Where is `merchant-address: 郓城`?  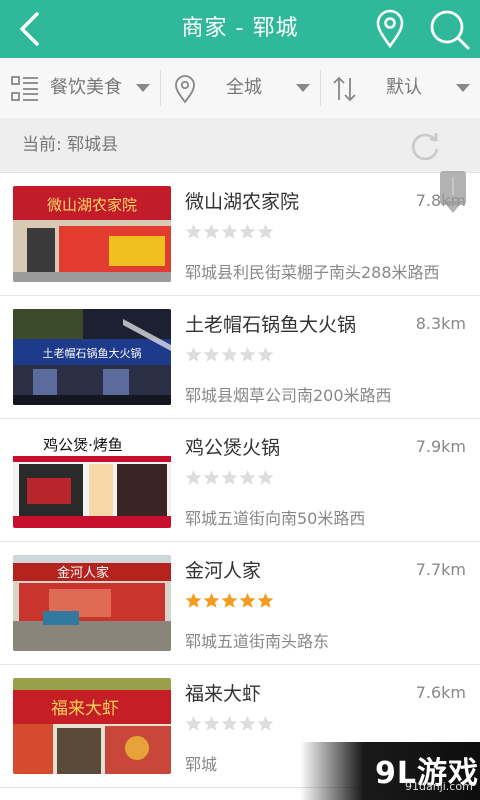 merchant-address: 郓城 is located at coordinates (201, 764).